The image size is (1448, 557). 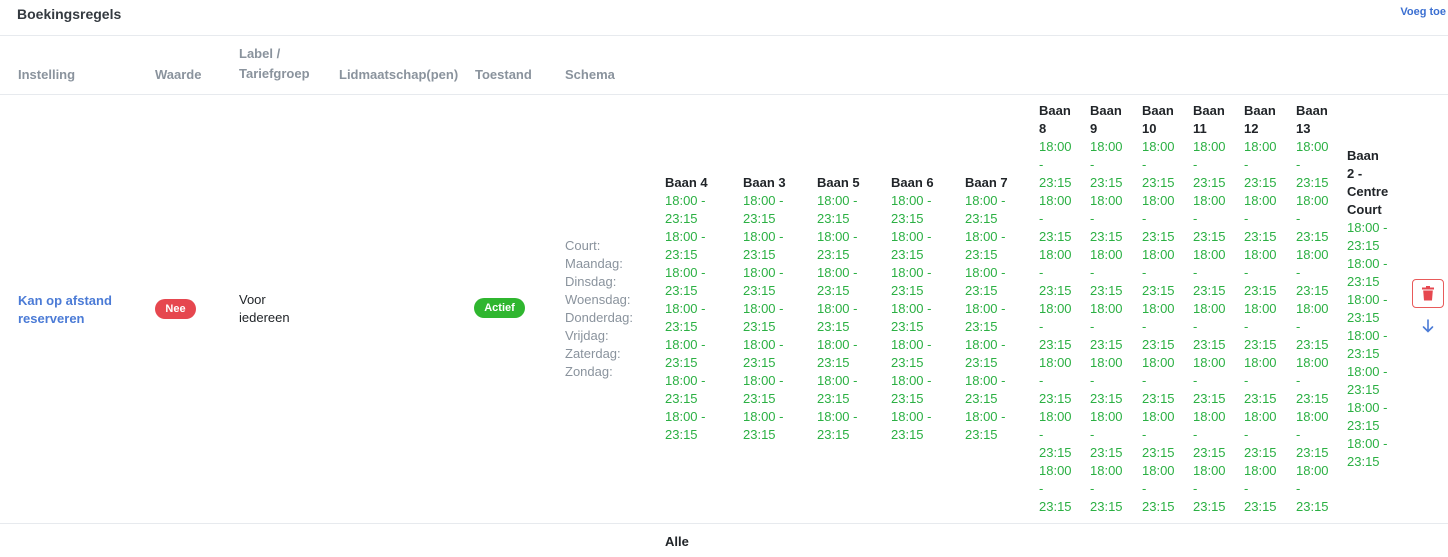 I want to click on trash-icon, so click(x=1428, y=293).